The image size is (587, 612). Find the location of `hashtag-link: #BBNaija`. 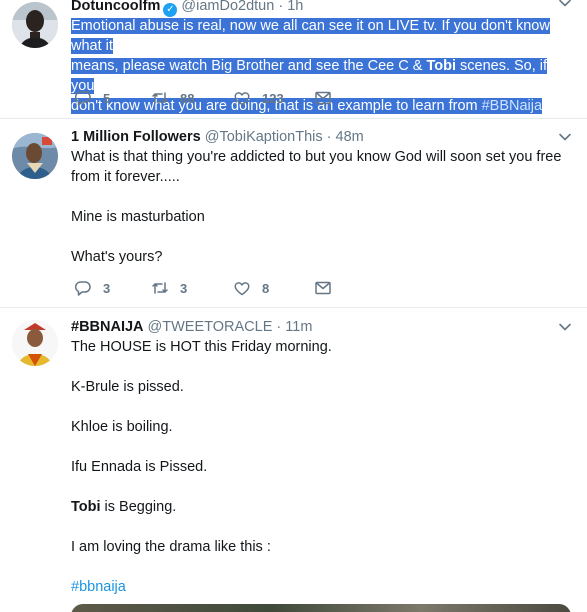

hashtag-link: #BBNaija is located at coordinates (512, 106).